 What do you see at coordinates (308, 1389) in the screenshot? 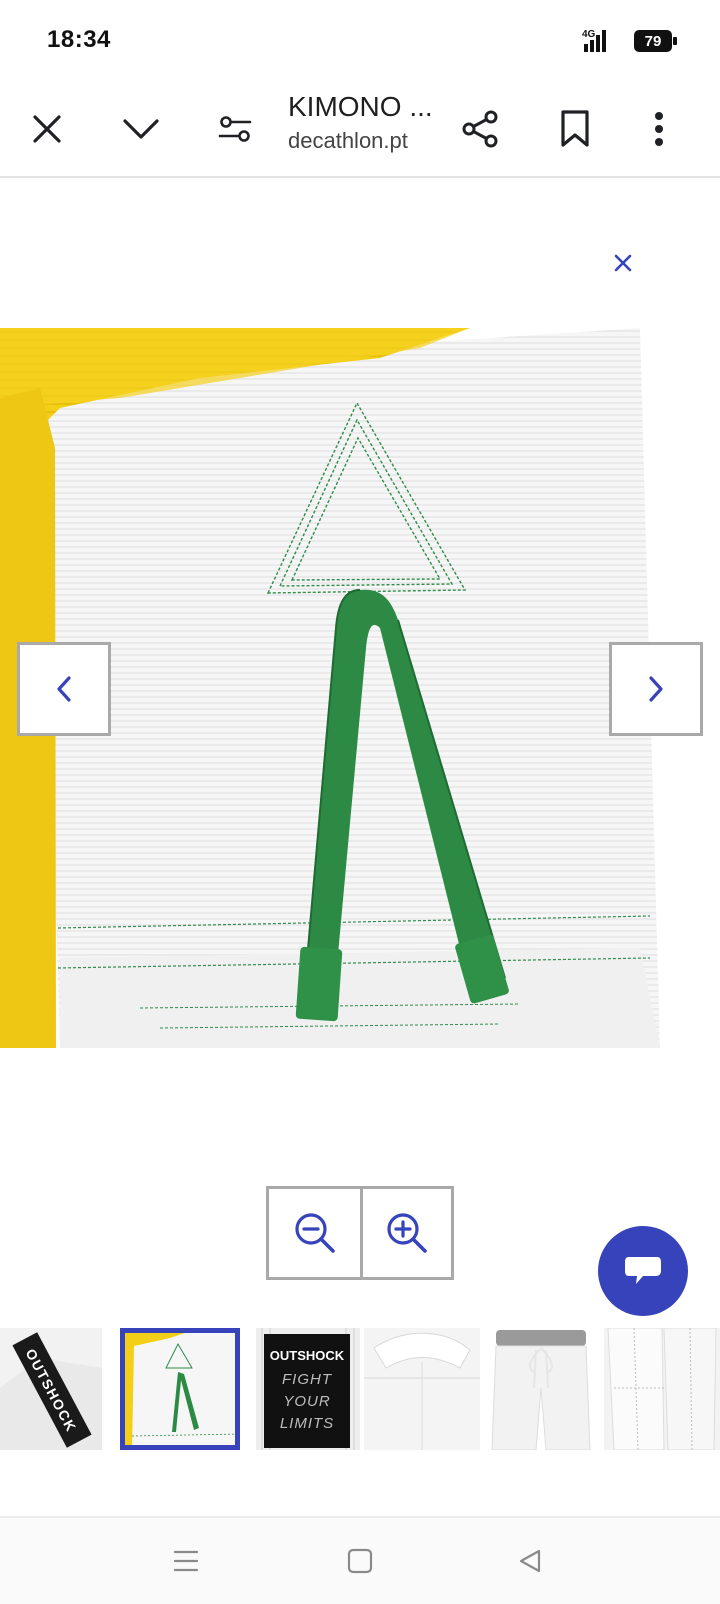
I see `thumbnail-3: OUTSHOCK FIGHT YOUR LIMITS` at bounding box center [308, 1389].